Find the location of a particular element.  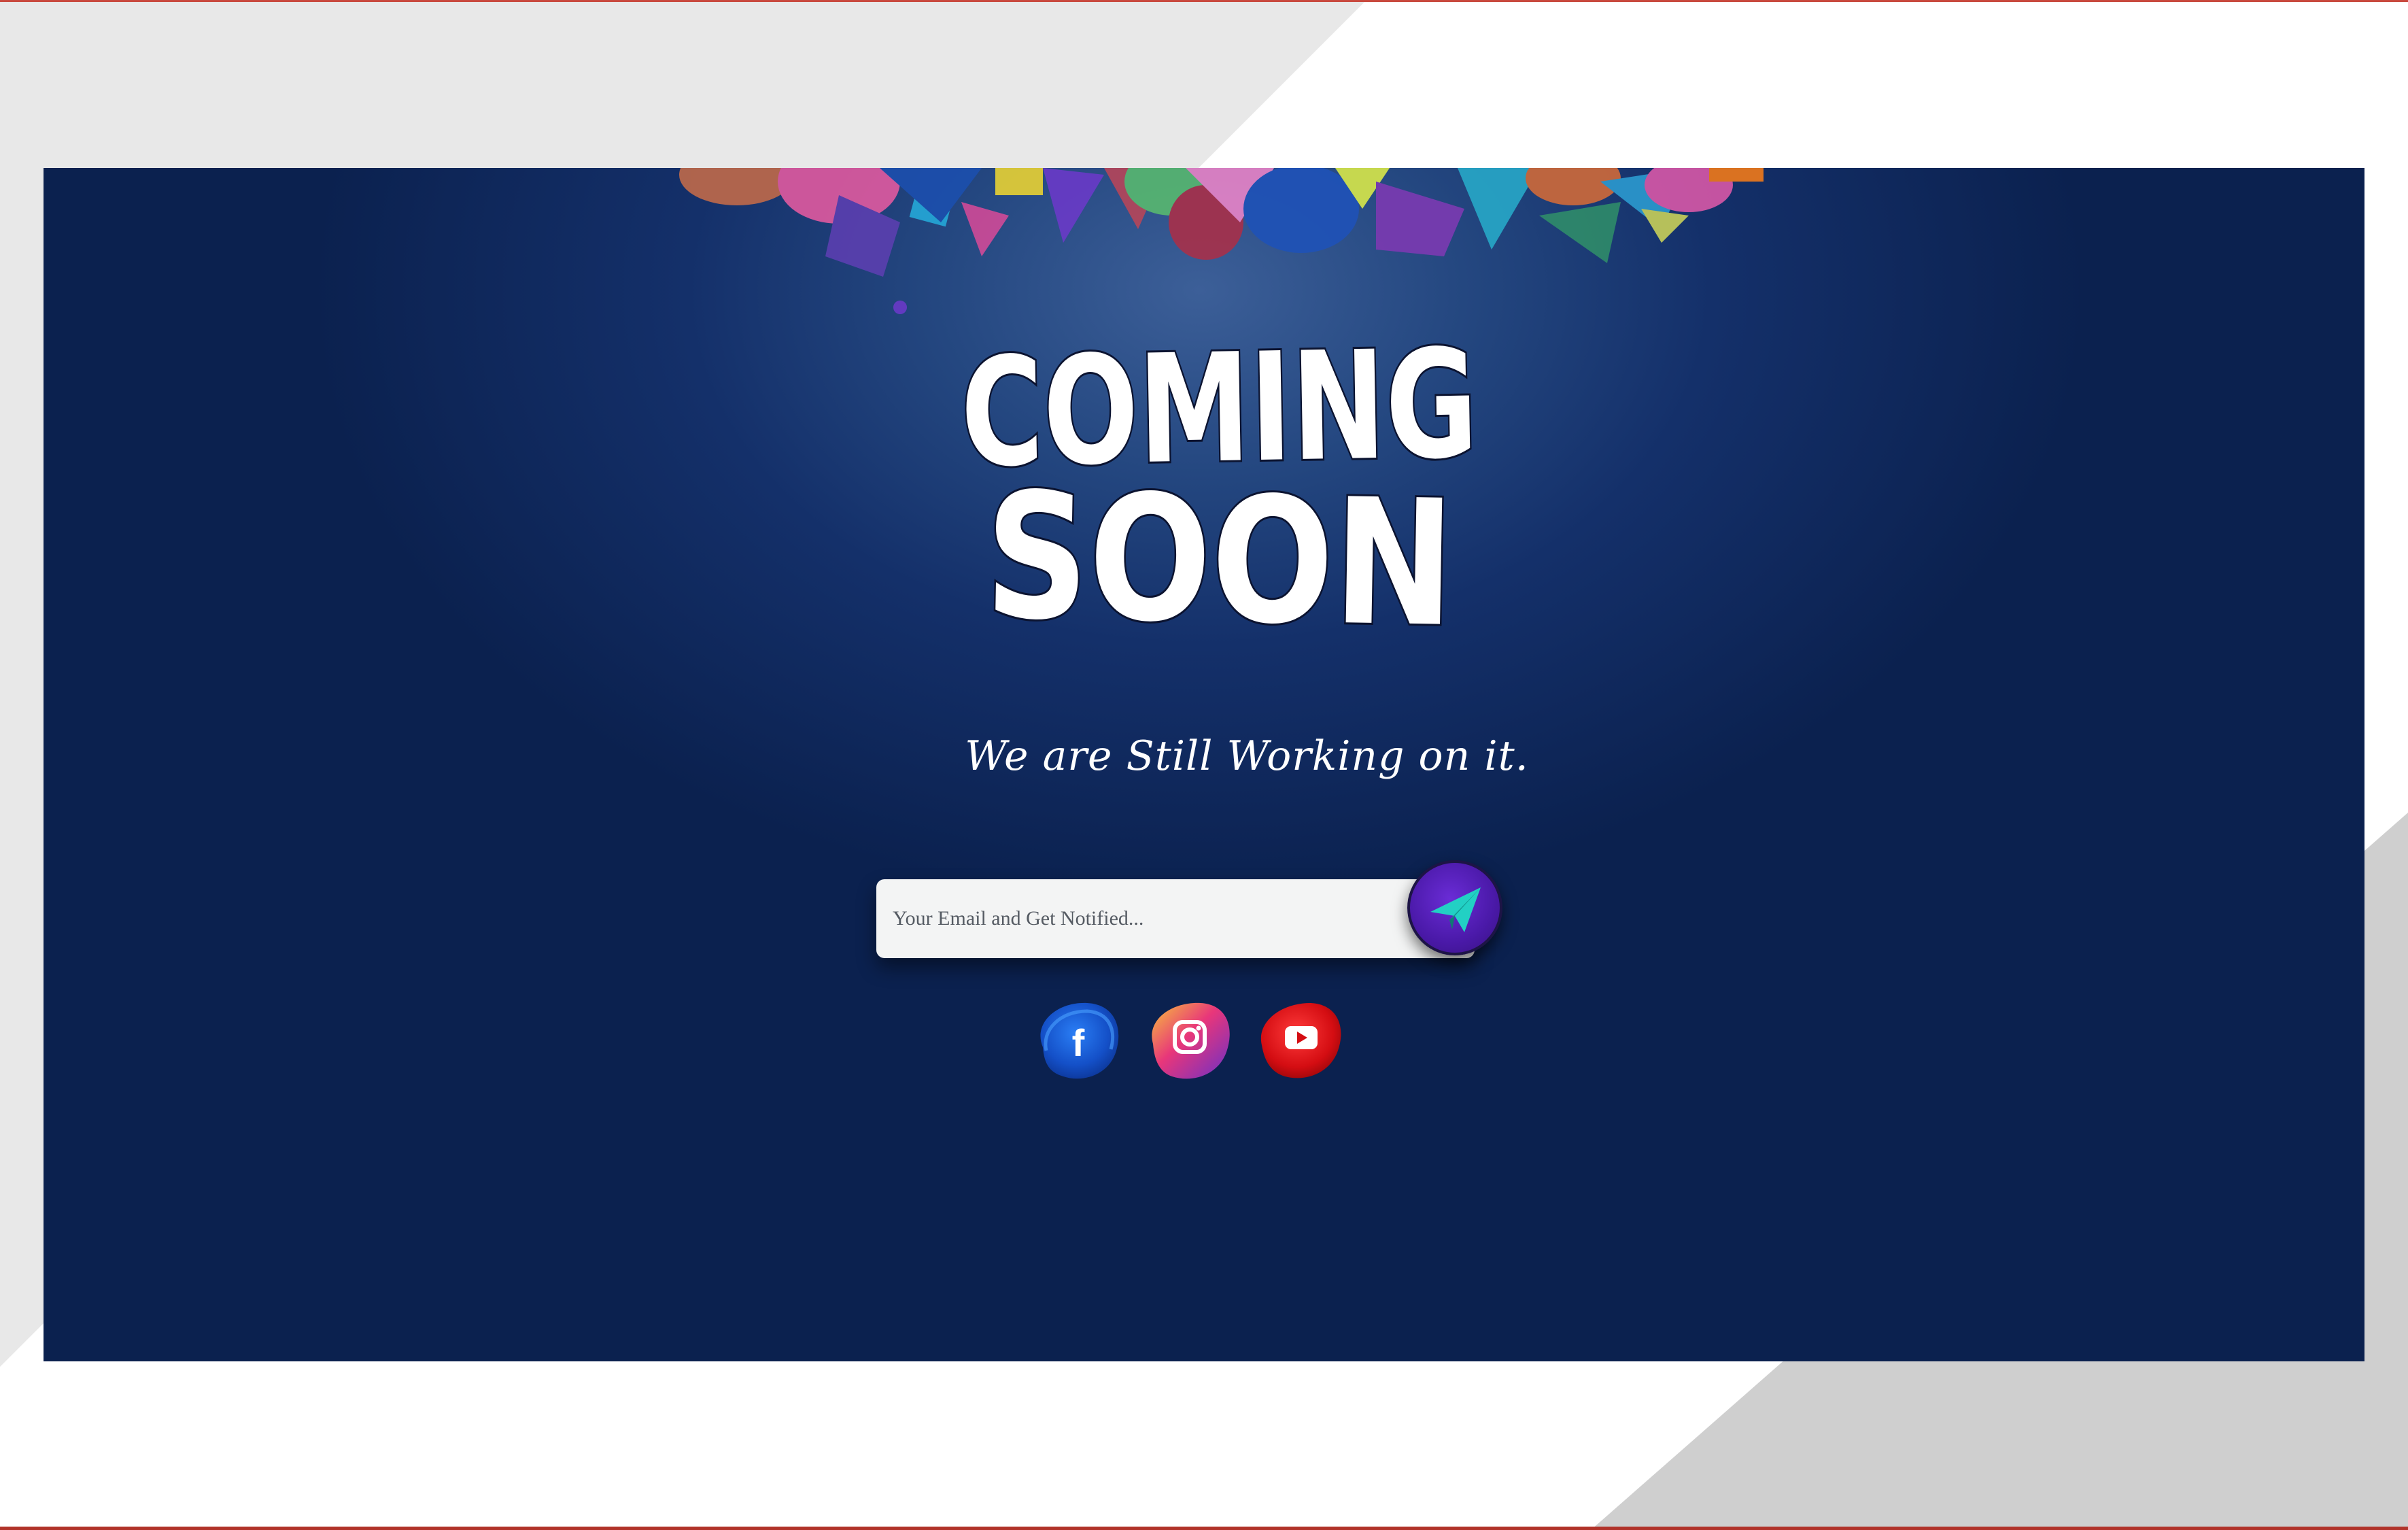

bottom-border is located at coordinates (1204, 1529).